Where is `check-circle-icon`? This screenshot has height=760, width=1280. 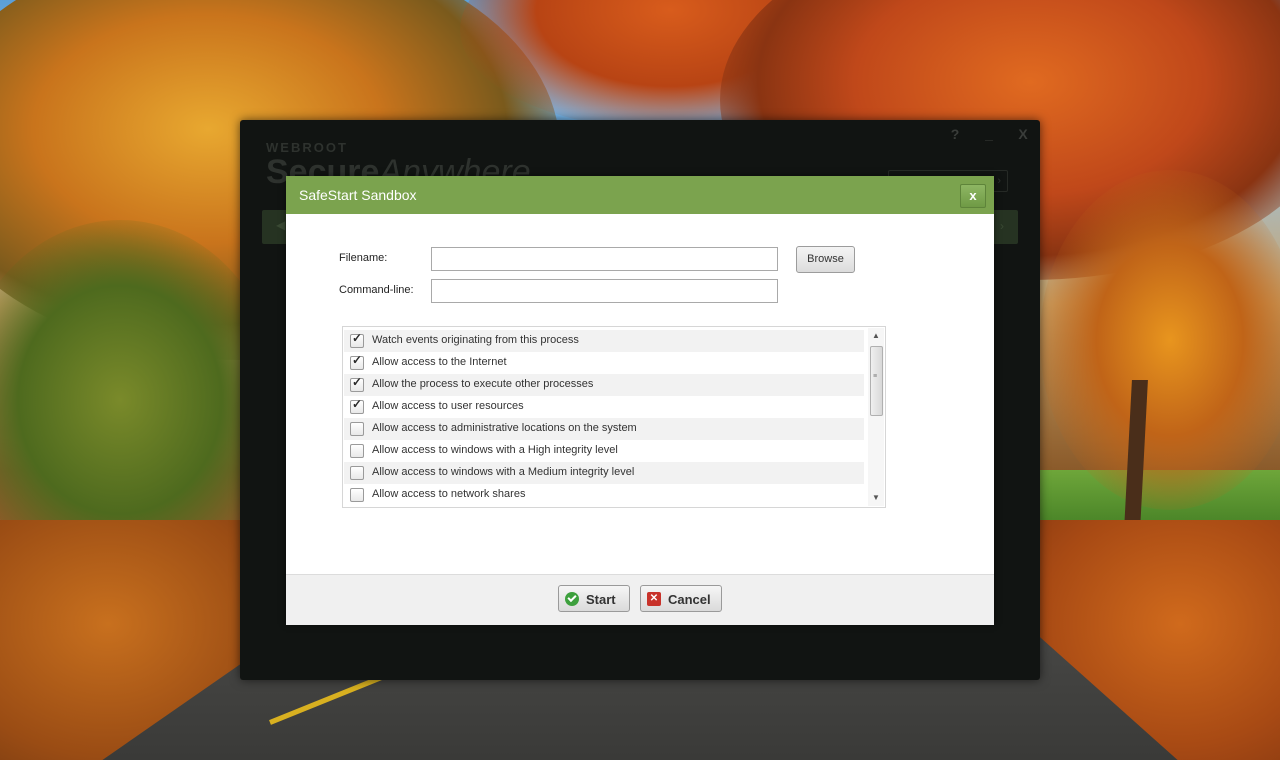 check-circle-icon is located at coordinates (572, 599).